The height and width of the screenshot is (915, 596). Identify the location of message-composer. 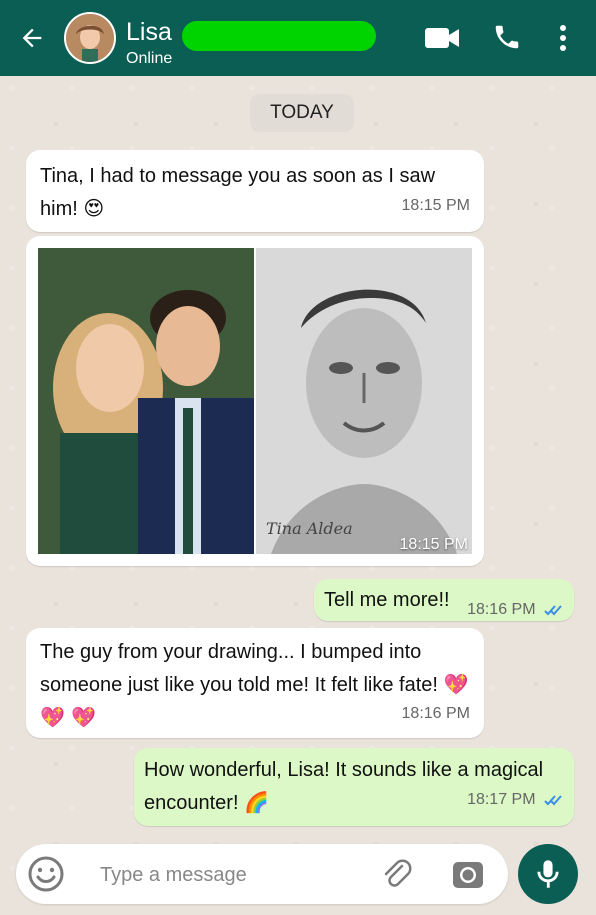
(262, 874).